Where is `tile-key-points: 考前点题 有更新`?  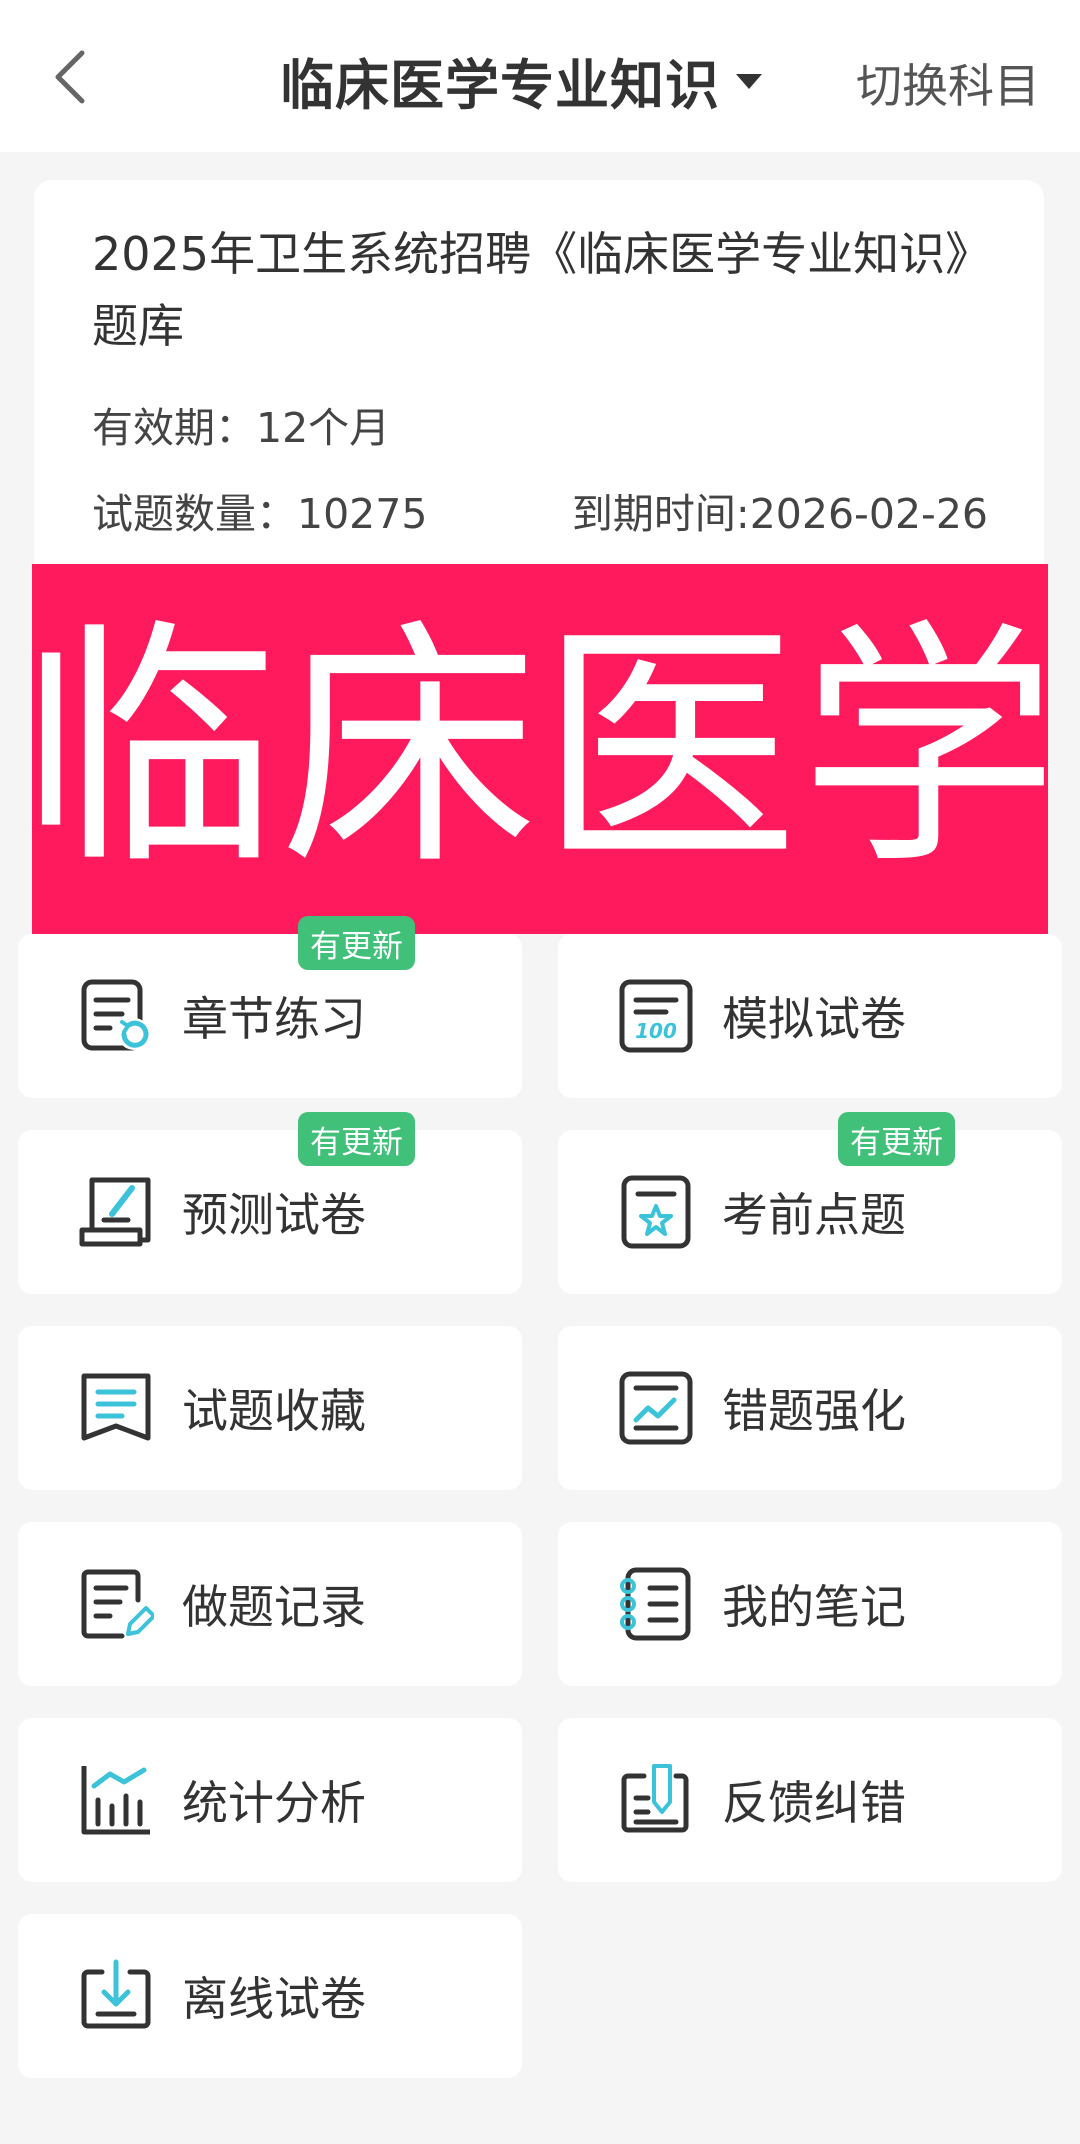
tile-key-points: 考前点题 有更新 is located at coordinates (810, 1203).